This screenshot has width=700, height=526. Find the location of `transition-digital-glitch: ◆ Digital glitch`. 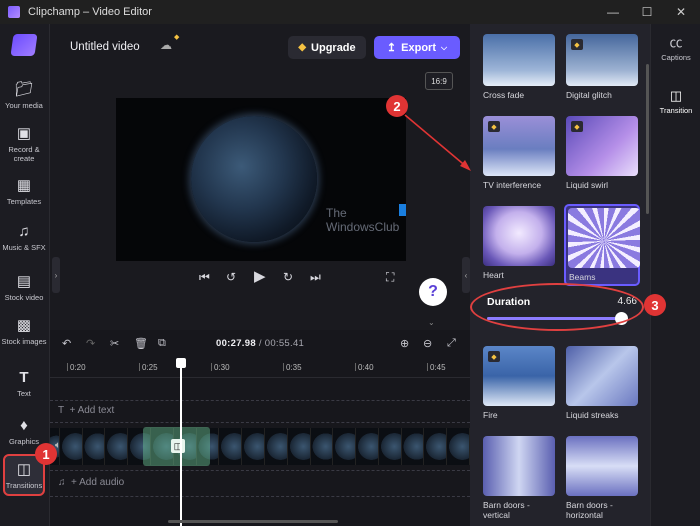

transition-digital-glitch: ◆ Digital glitch is located at coordinates (602, 67).